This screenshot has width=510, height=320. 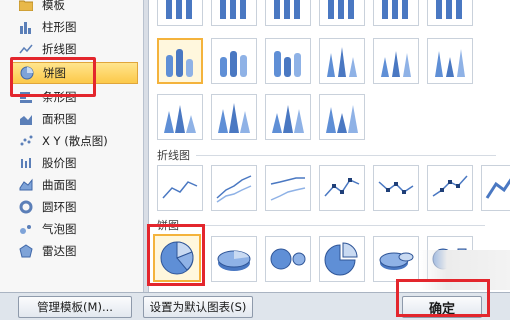 I want to click on pie-of-pie-icon, so click(x=288, y=259).